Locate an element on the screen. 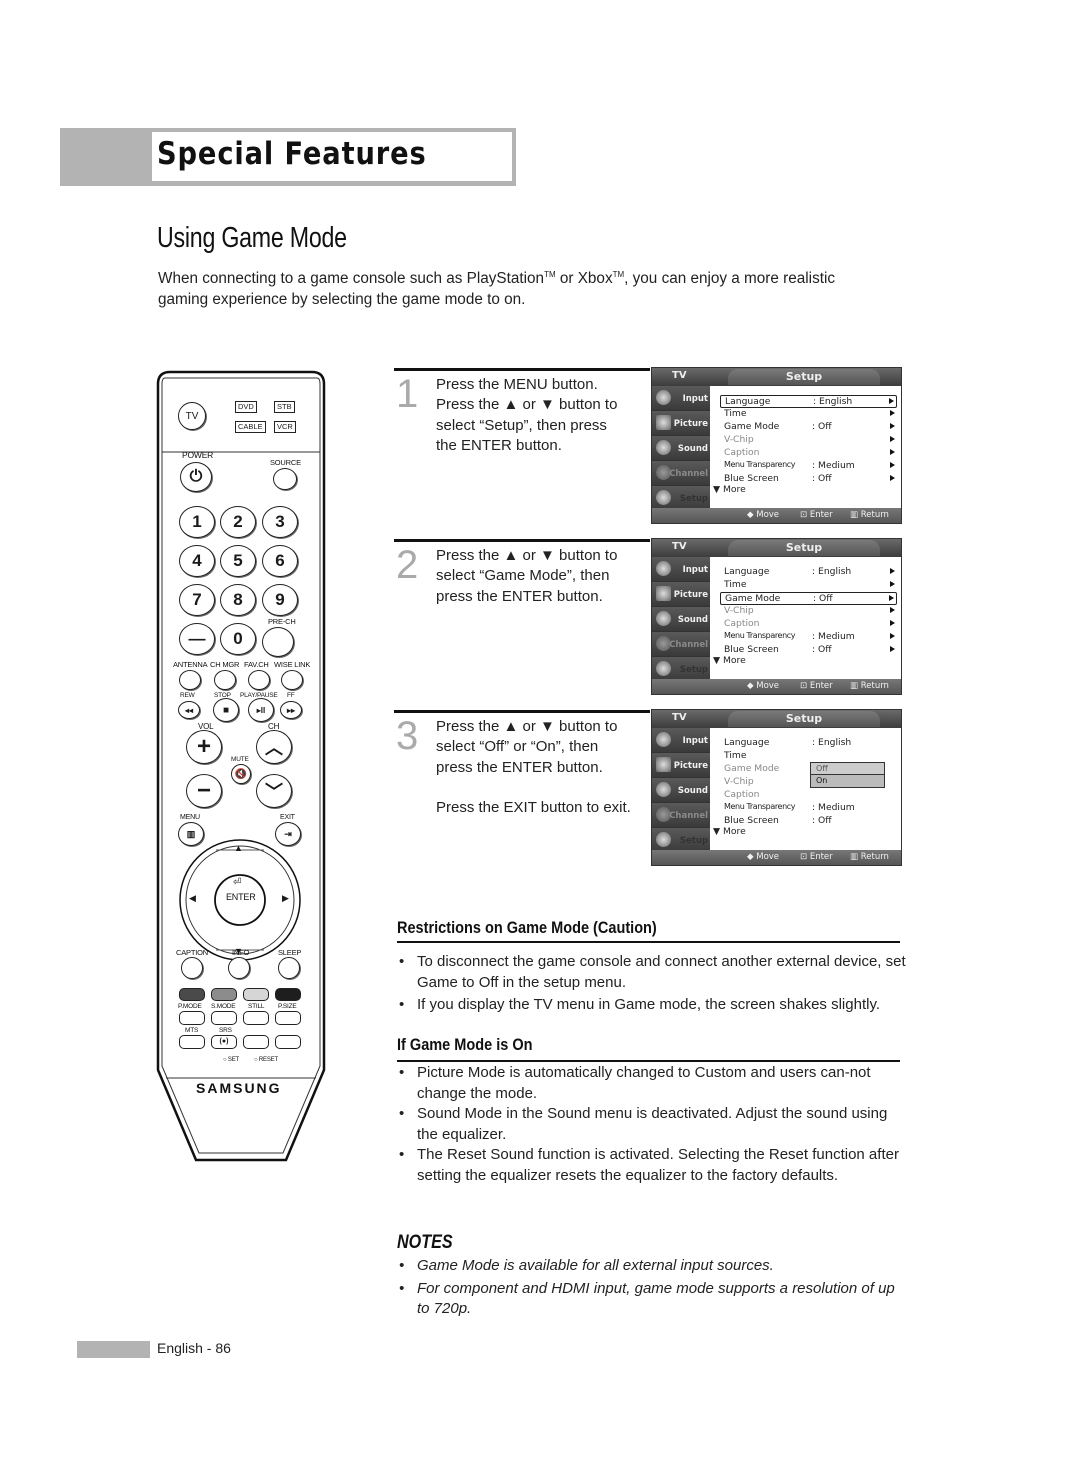 This screenshot has height=1473, width=1080. channel-down-button: ﹀ is located at coordinates (274, 791).